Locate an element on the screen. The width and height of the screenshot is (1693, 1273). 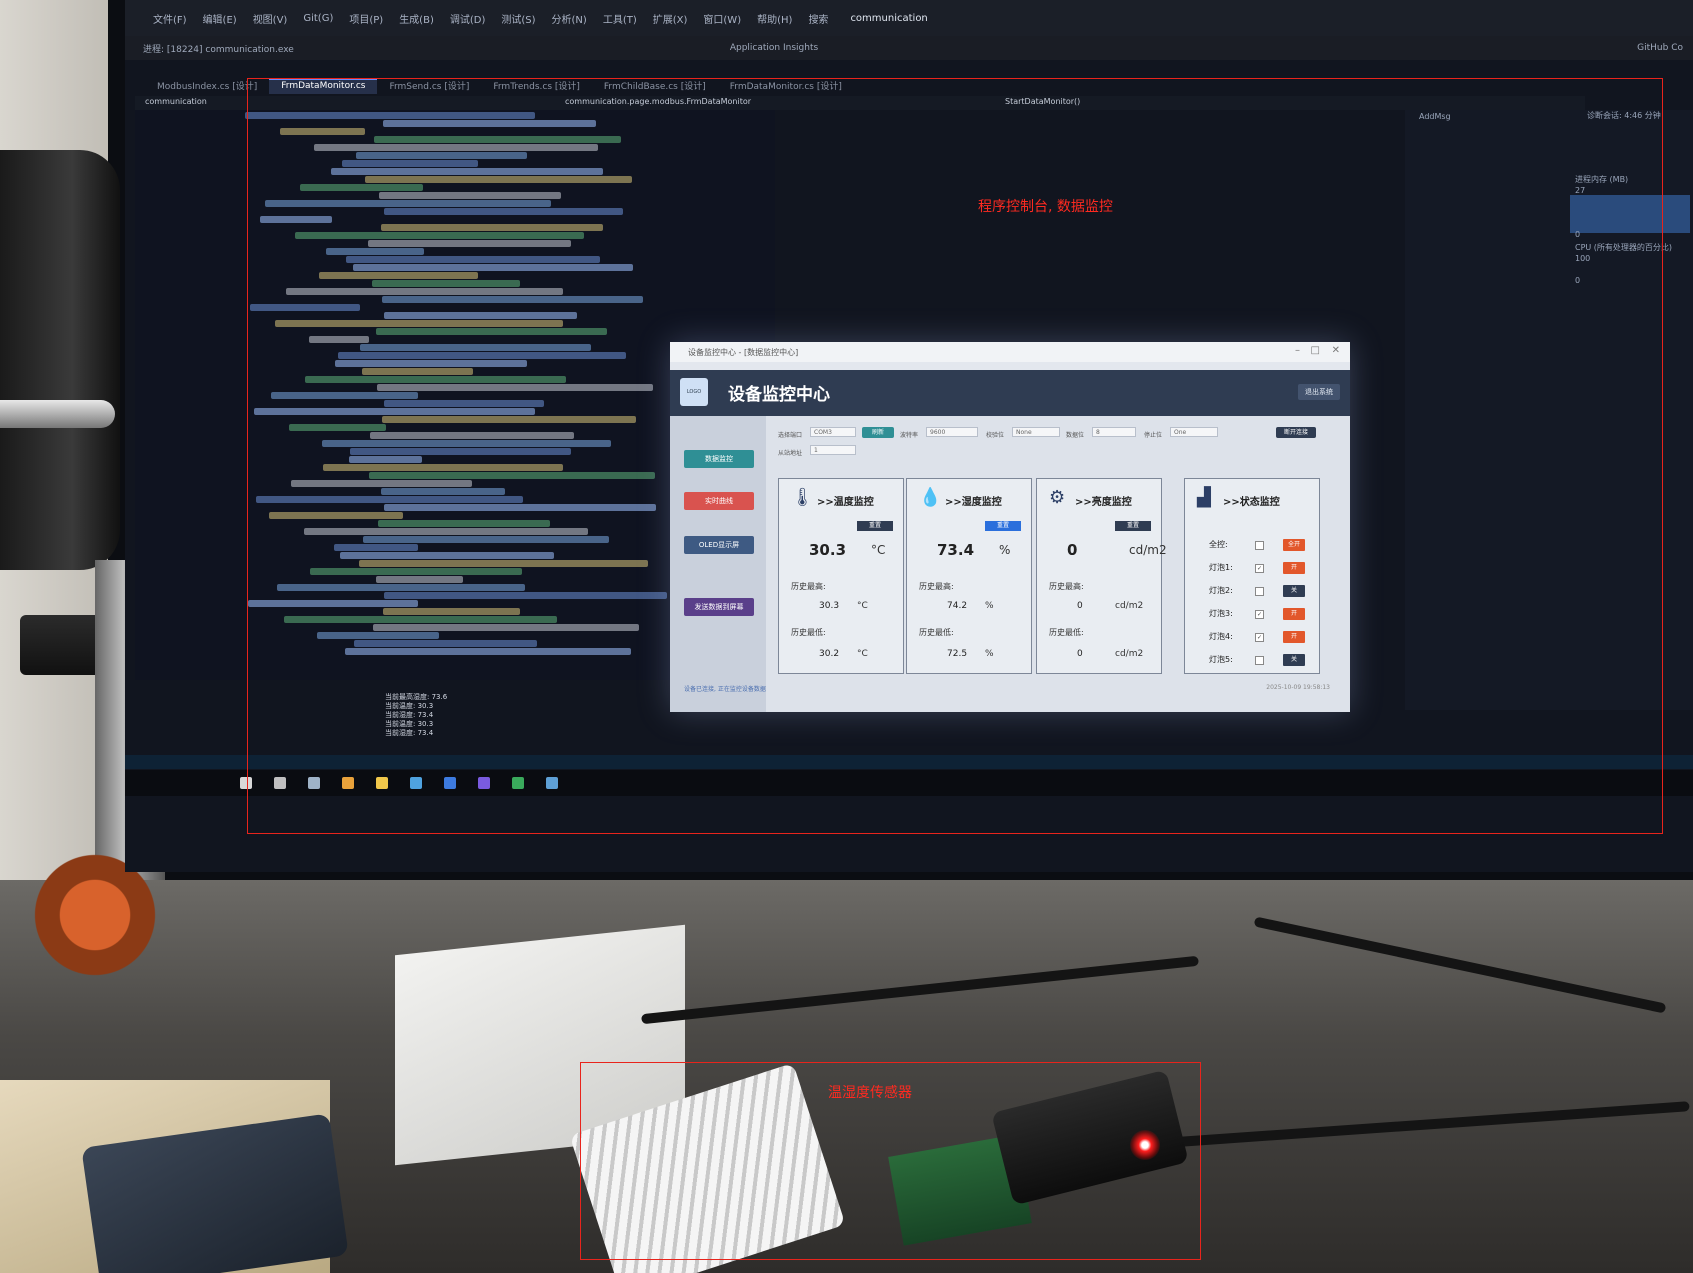
menu-item: 搜索 is located at coordinates (818, 18).